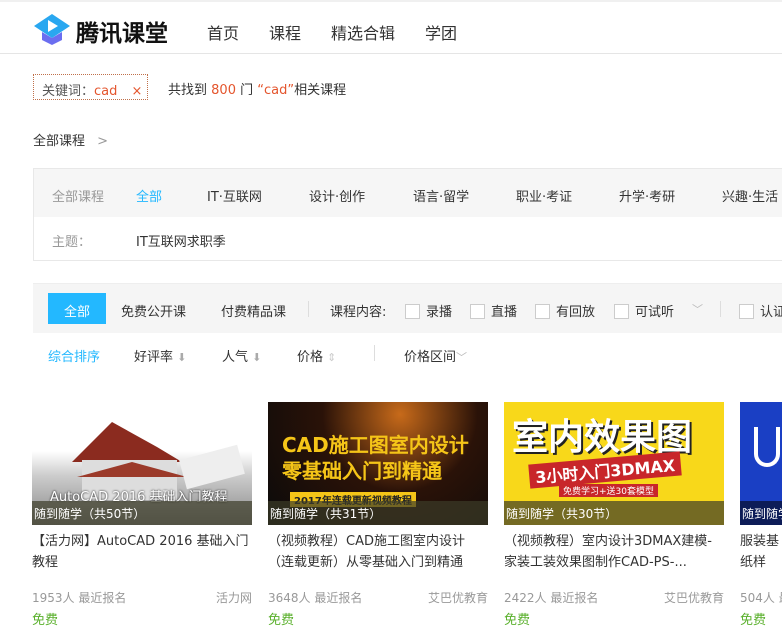 This screenshot has width=782, height=628. I want to click on checkbox-recorded: 录播, so click(428, 310).